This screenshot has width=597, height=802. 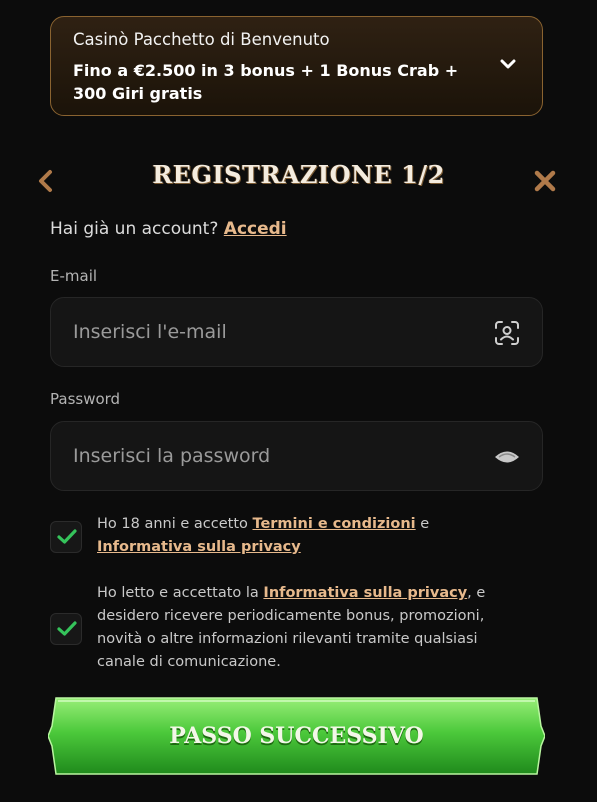 What do you see at coordinates (507, 457) in the screenshot?
I see `eye-icon` at bounding box center [507, 457].